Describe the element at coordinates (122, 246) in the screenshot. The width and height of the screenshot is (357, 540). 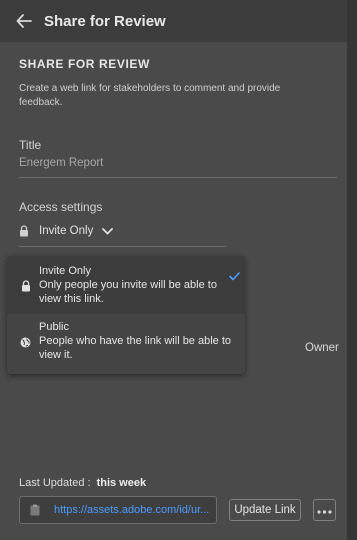
I see `access-underline` at that location.